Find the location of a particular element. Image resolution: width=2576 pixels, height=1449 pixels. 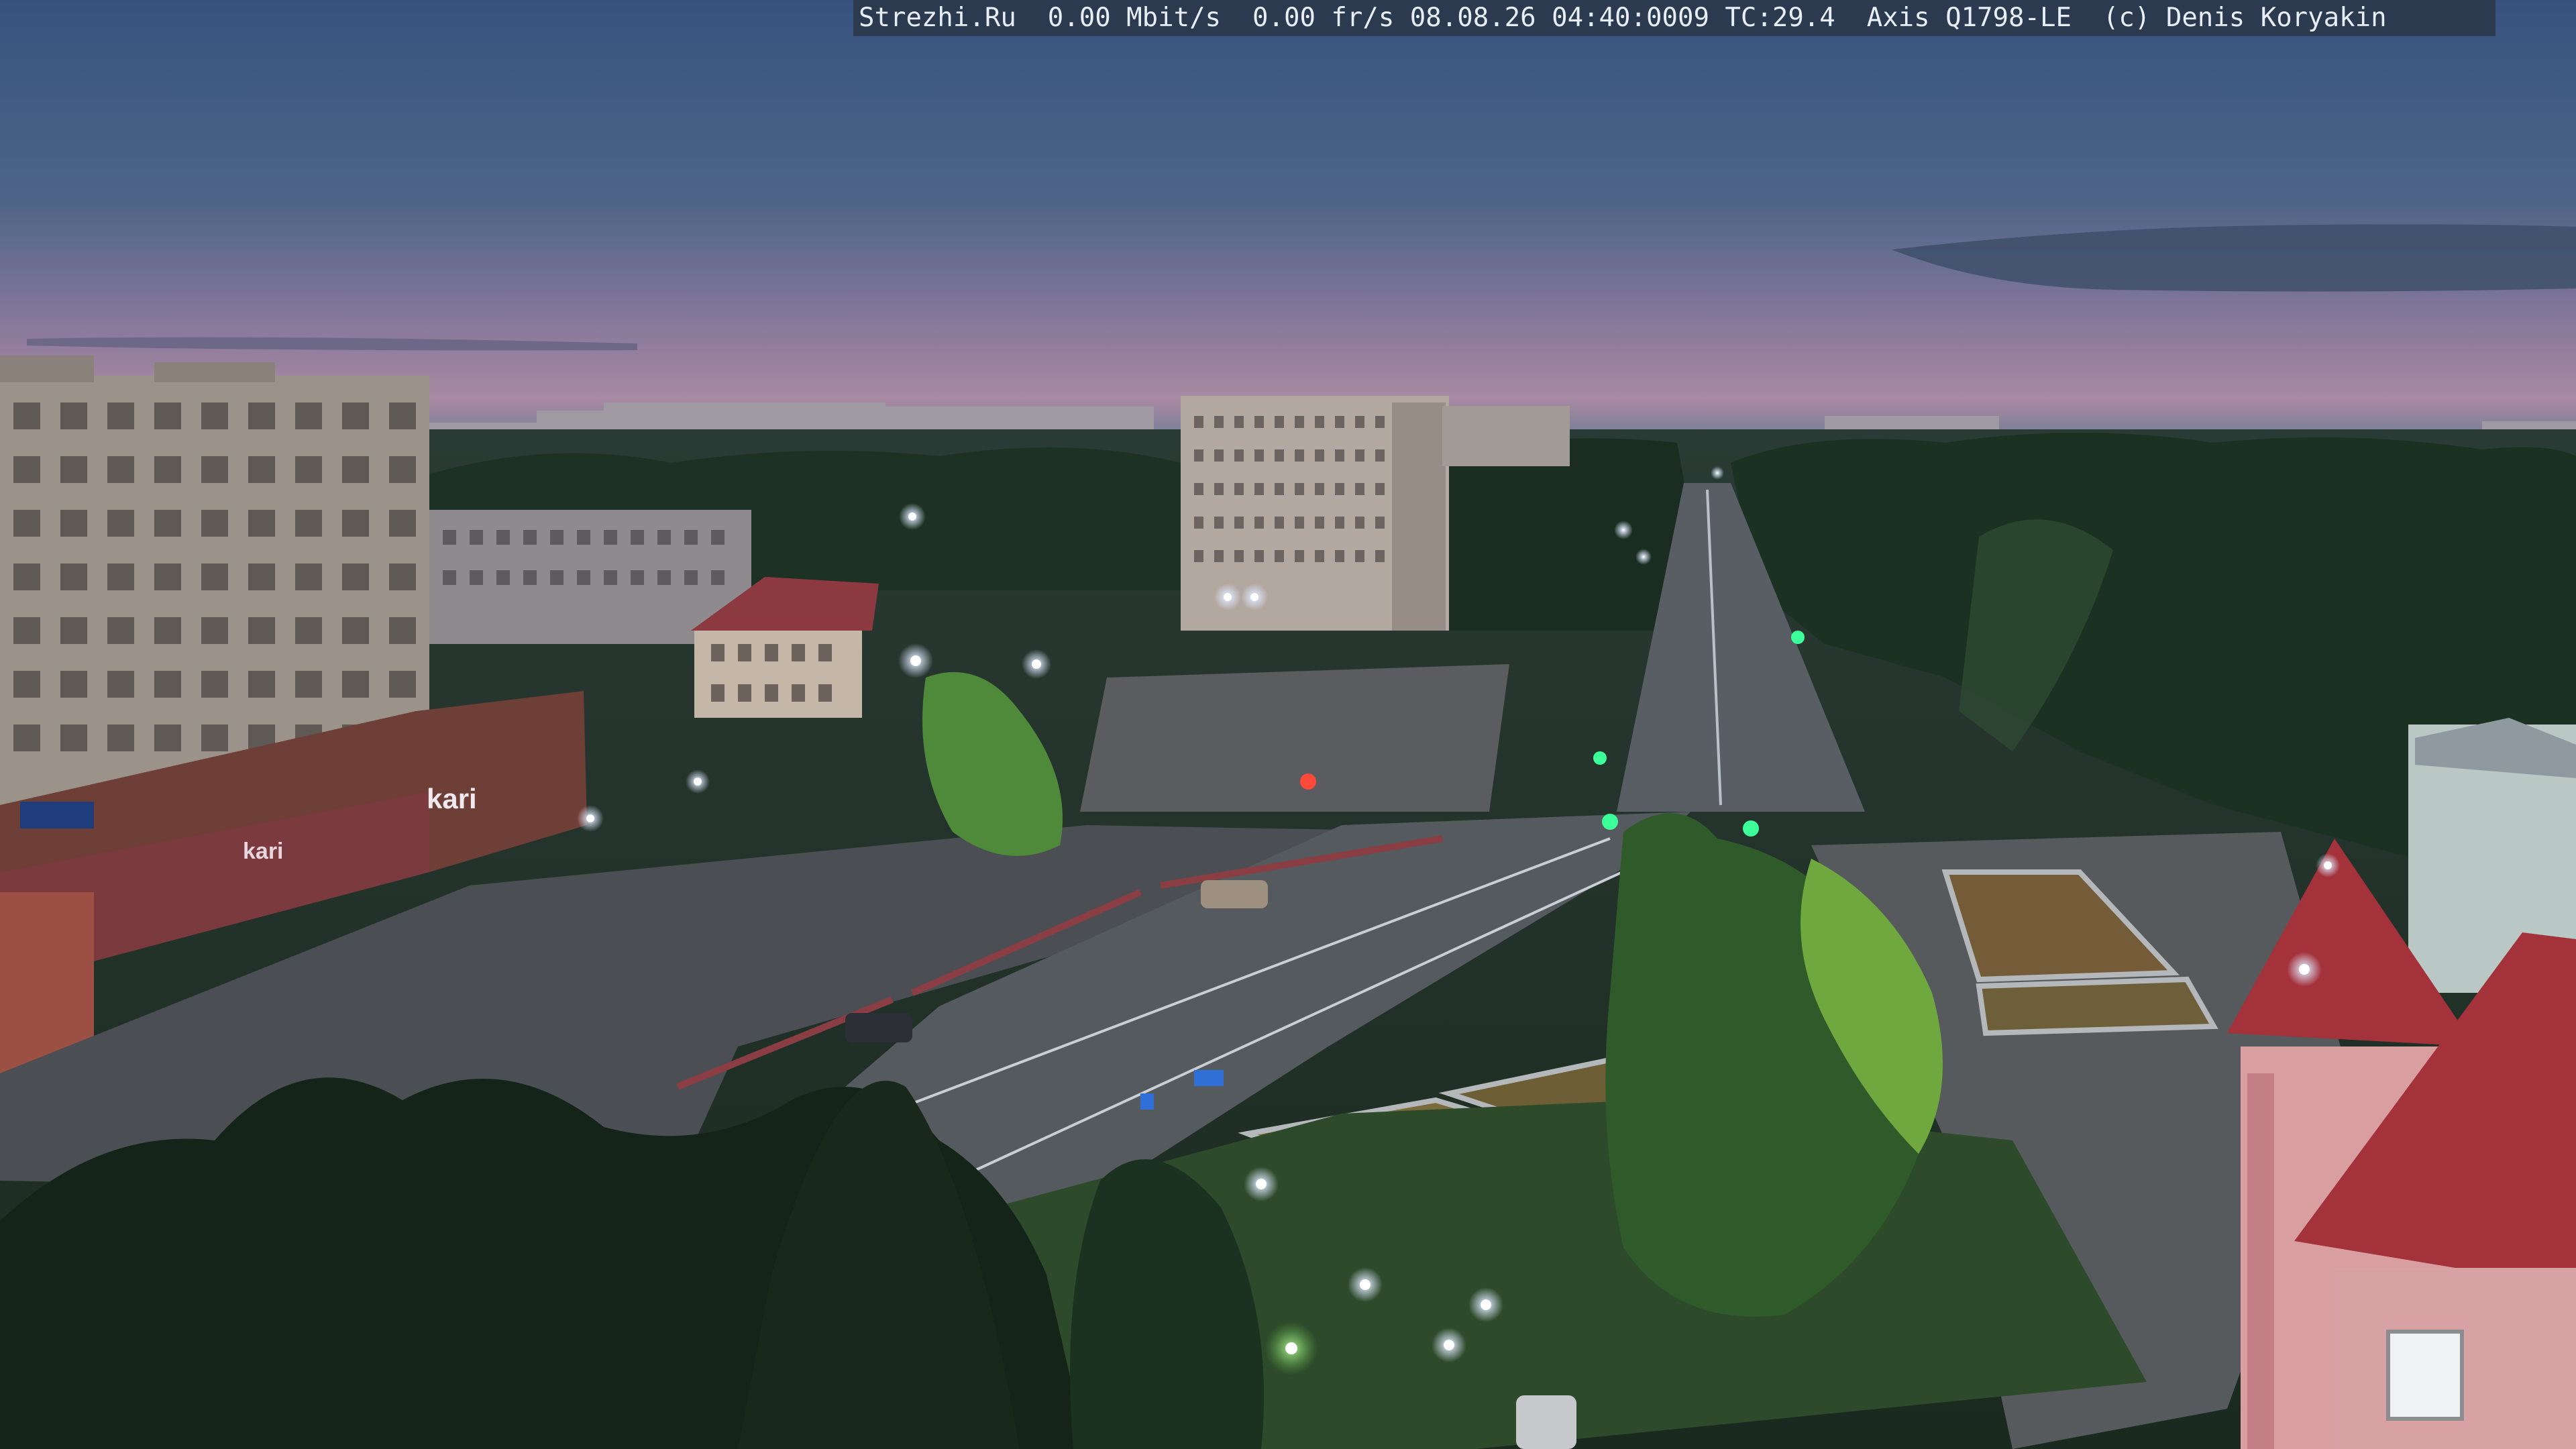

kari-sign: kari is located at coordinates (452, 798).